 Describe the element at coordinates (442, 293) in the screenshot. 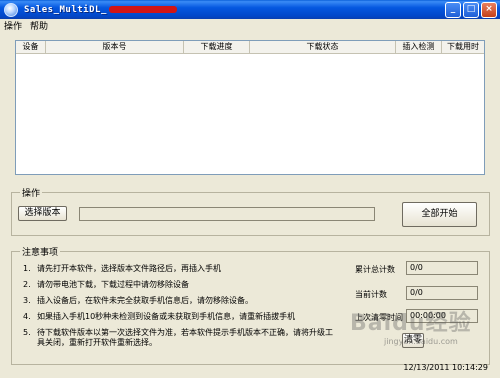

I see `current-count-value: 0/0` at that location.